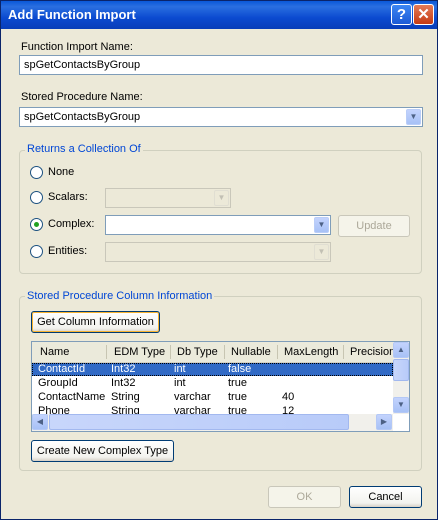 This screenshot has width=438, height=520. I want to click on scroll-left-icon: ◀, so click(40, 422).